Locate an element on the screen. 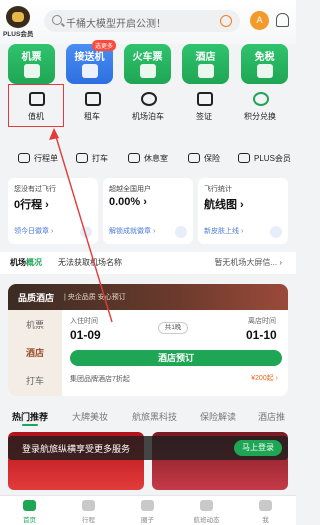 This screenshot has width=320, height=525. visa-icon is located at coordinates (205, 99).